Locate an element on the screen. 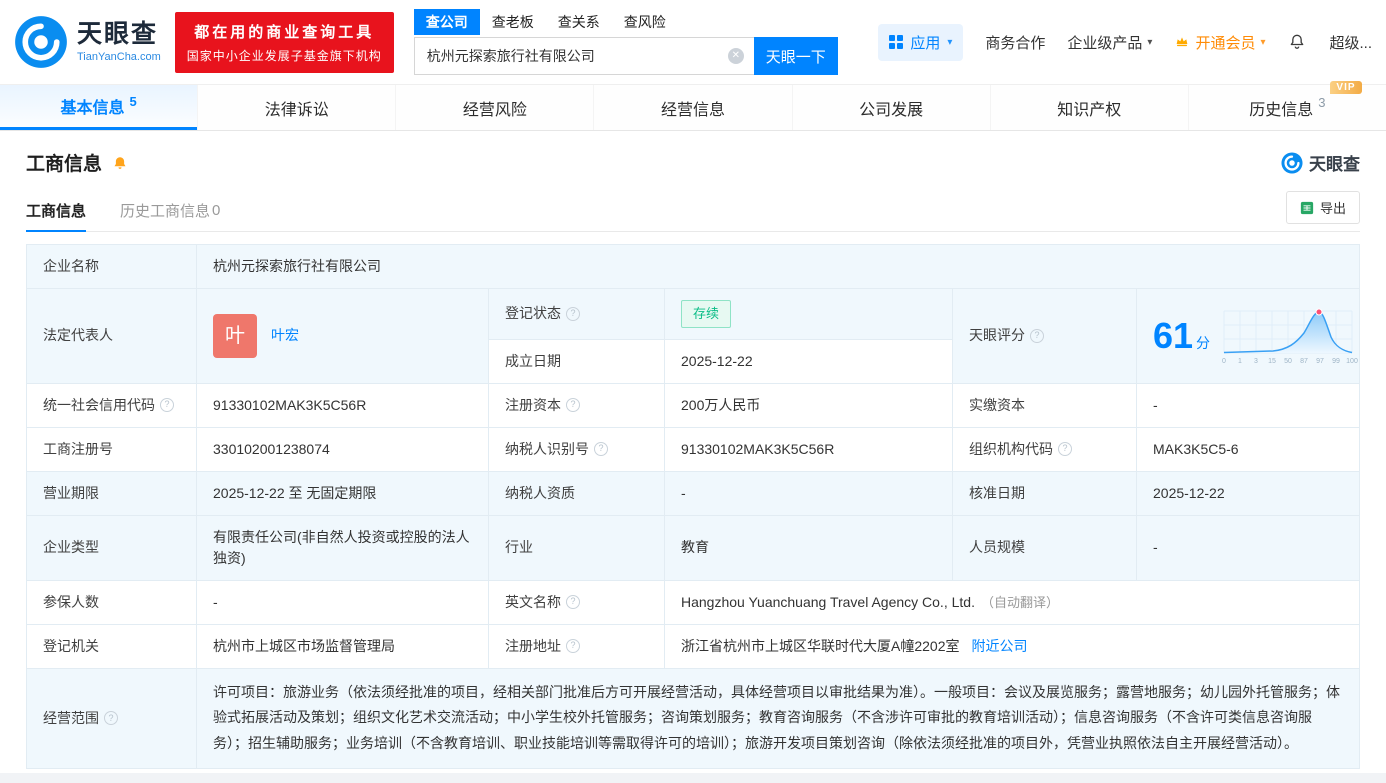 Image resolution: width=1386 pixels, height=783 pixels. reg-address-value: 浙江省杭州市上城区华联时代大厦A幢2202室 附近公司 is located at coordinates (1012, 646).